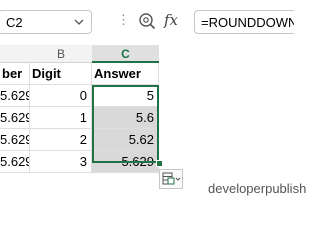 This screenshot has width=320, height=240. What do you see at coordinates (15, 54) in the screenshot?
I see `column-header-a` at bounding box center [15, 54].